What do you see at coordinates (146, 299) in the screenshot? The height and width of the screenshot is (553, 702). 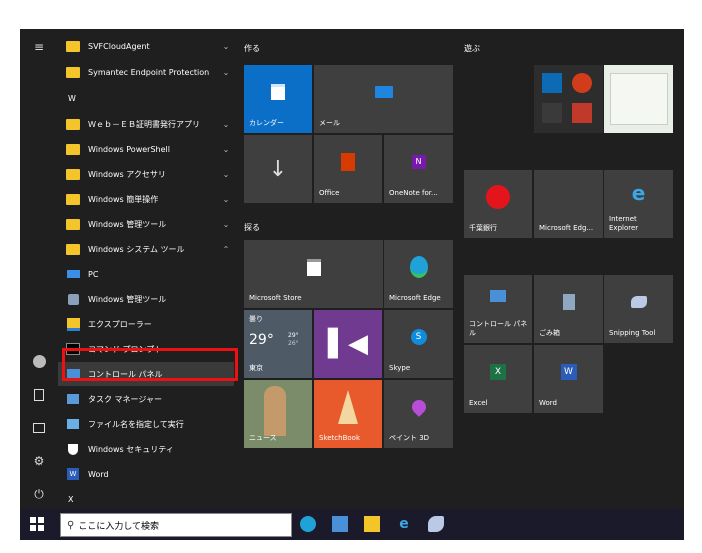 I see `app-list-item: Windows 管理ツール` at bounding box center [146, 299].